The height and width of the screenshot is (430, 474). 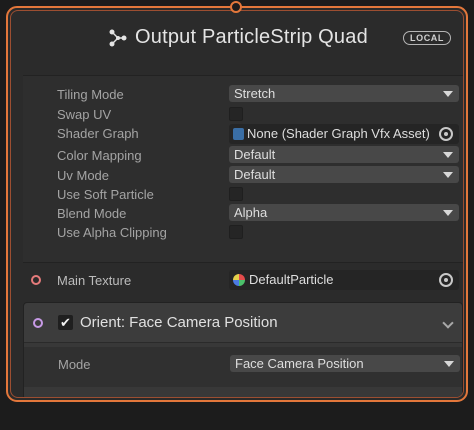 What do you see at coordinates (255, 174) in the screenshot?
I see `uv-mode-value: Default` at bounding box center [255, 174].